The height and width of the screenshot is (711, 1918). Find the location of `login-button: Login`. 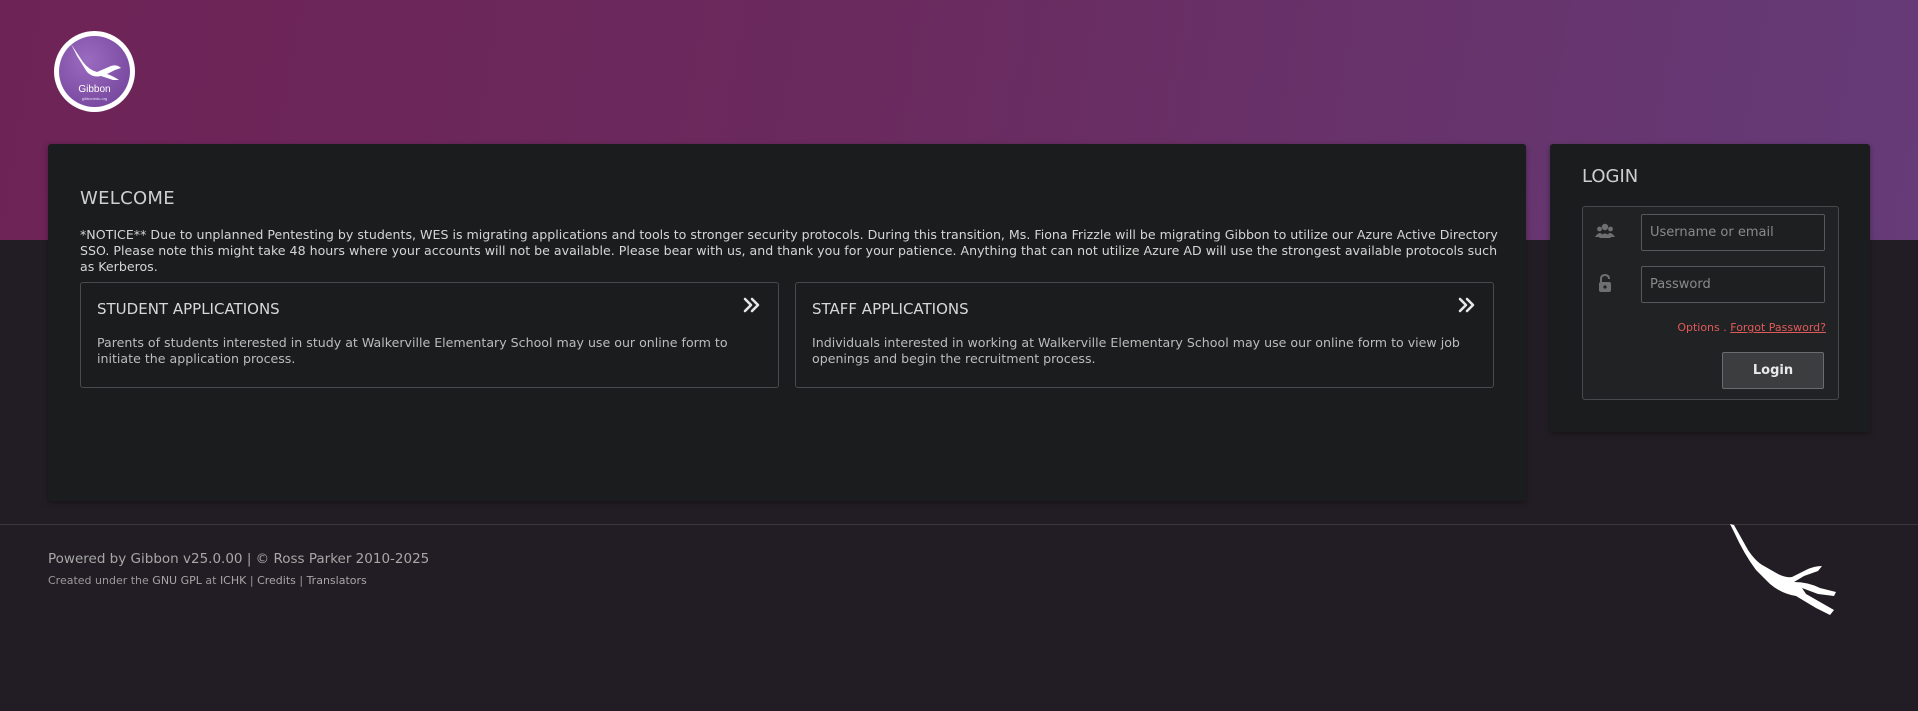

login-button: Login is located at coordinates (1773, 370).